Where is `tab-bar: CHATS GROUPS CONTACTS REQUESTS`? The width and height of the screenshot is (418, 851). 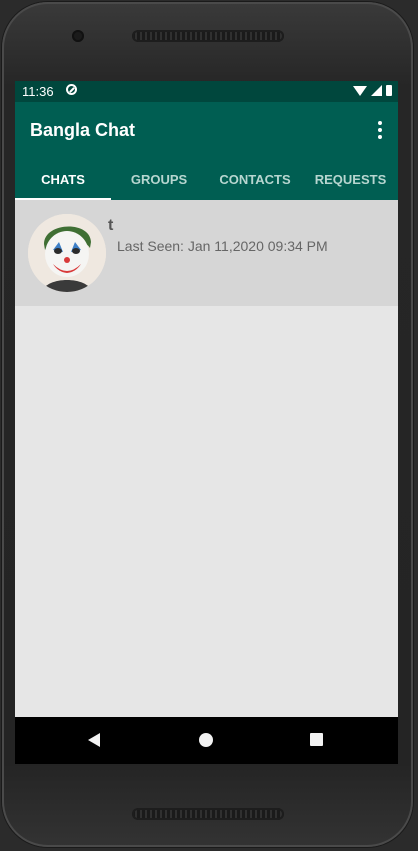 tab-bar: CHATS GROUPS CONTACTS REQUESTS is located at coordinates (206, 179).